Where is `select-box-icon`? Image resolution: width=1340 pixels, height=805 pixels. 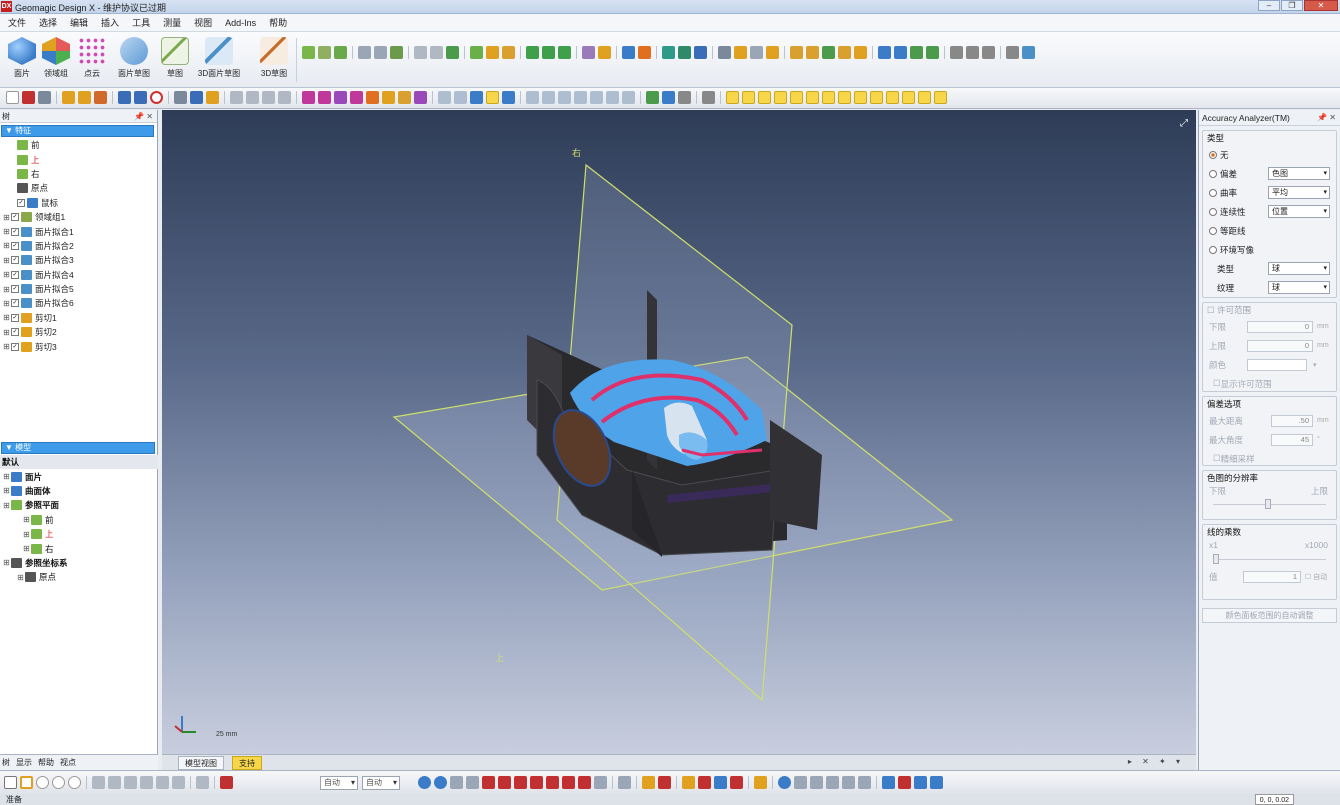 select-box-icon is located at coordinates (26, 782).